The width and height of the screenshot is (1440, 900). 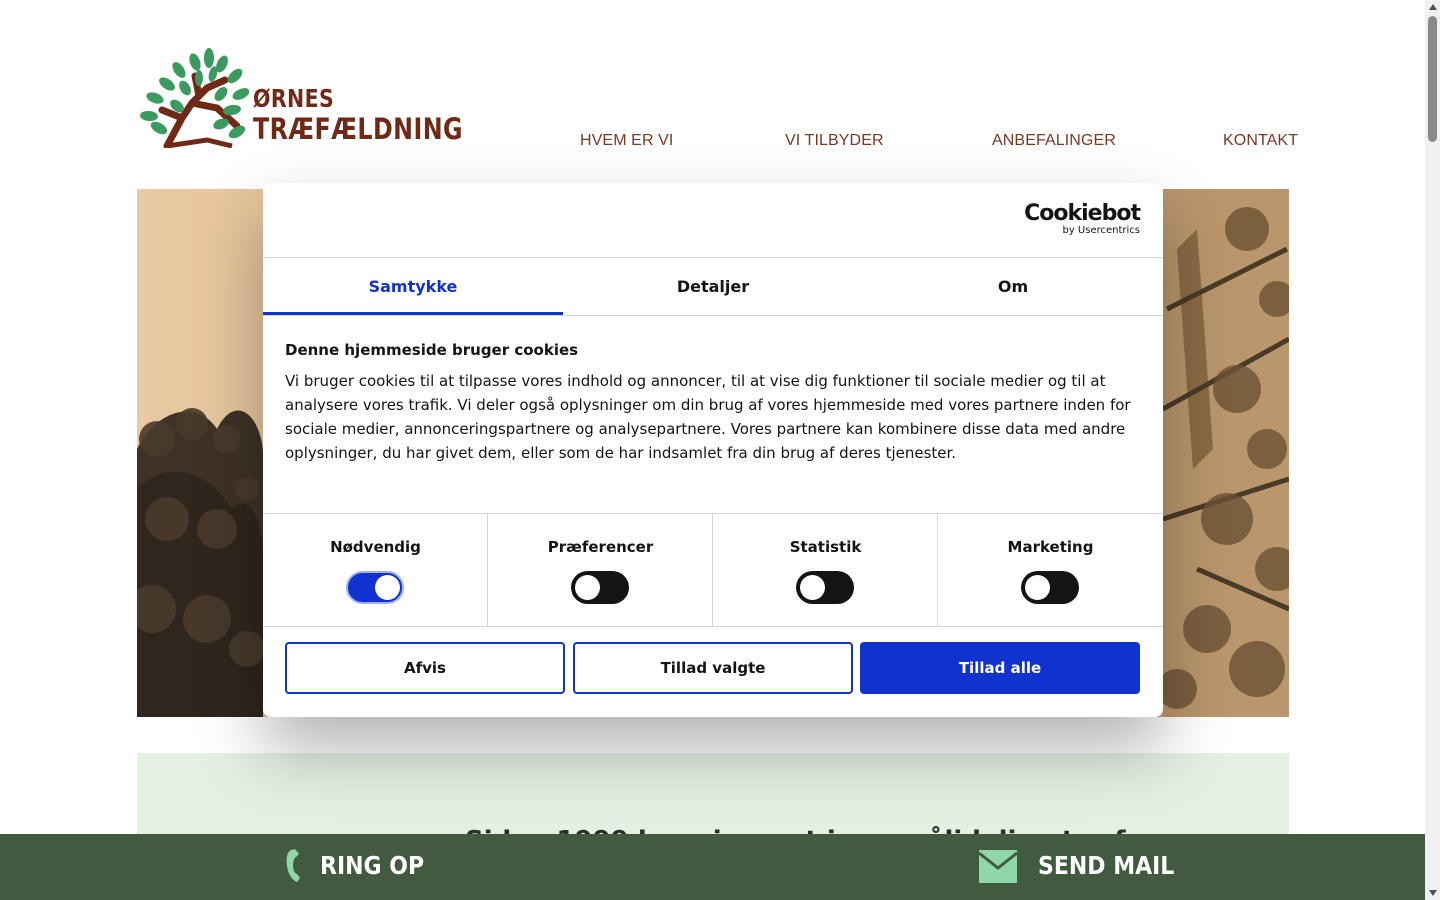 I want to click on necessary-toggle, so click(x=375, y=587).